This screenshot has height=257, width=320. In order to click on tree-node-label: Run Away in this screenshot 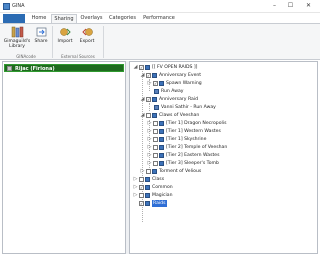, I will do `click(172, 91)`.